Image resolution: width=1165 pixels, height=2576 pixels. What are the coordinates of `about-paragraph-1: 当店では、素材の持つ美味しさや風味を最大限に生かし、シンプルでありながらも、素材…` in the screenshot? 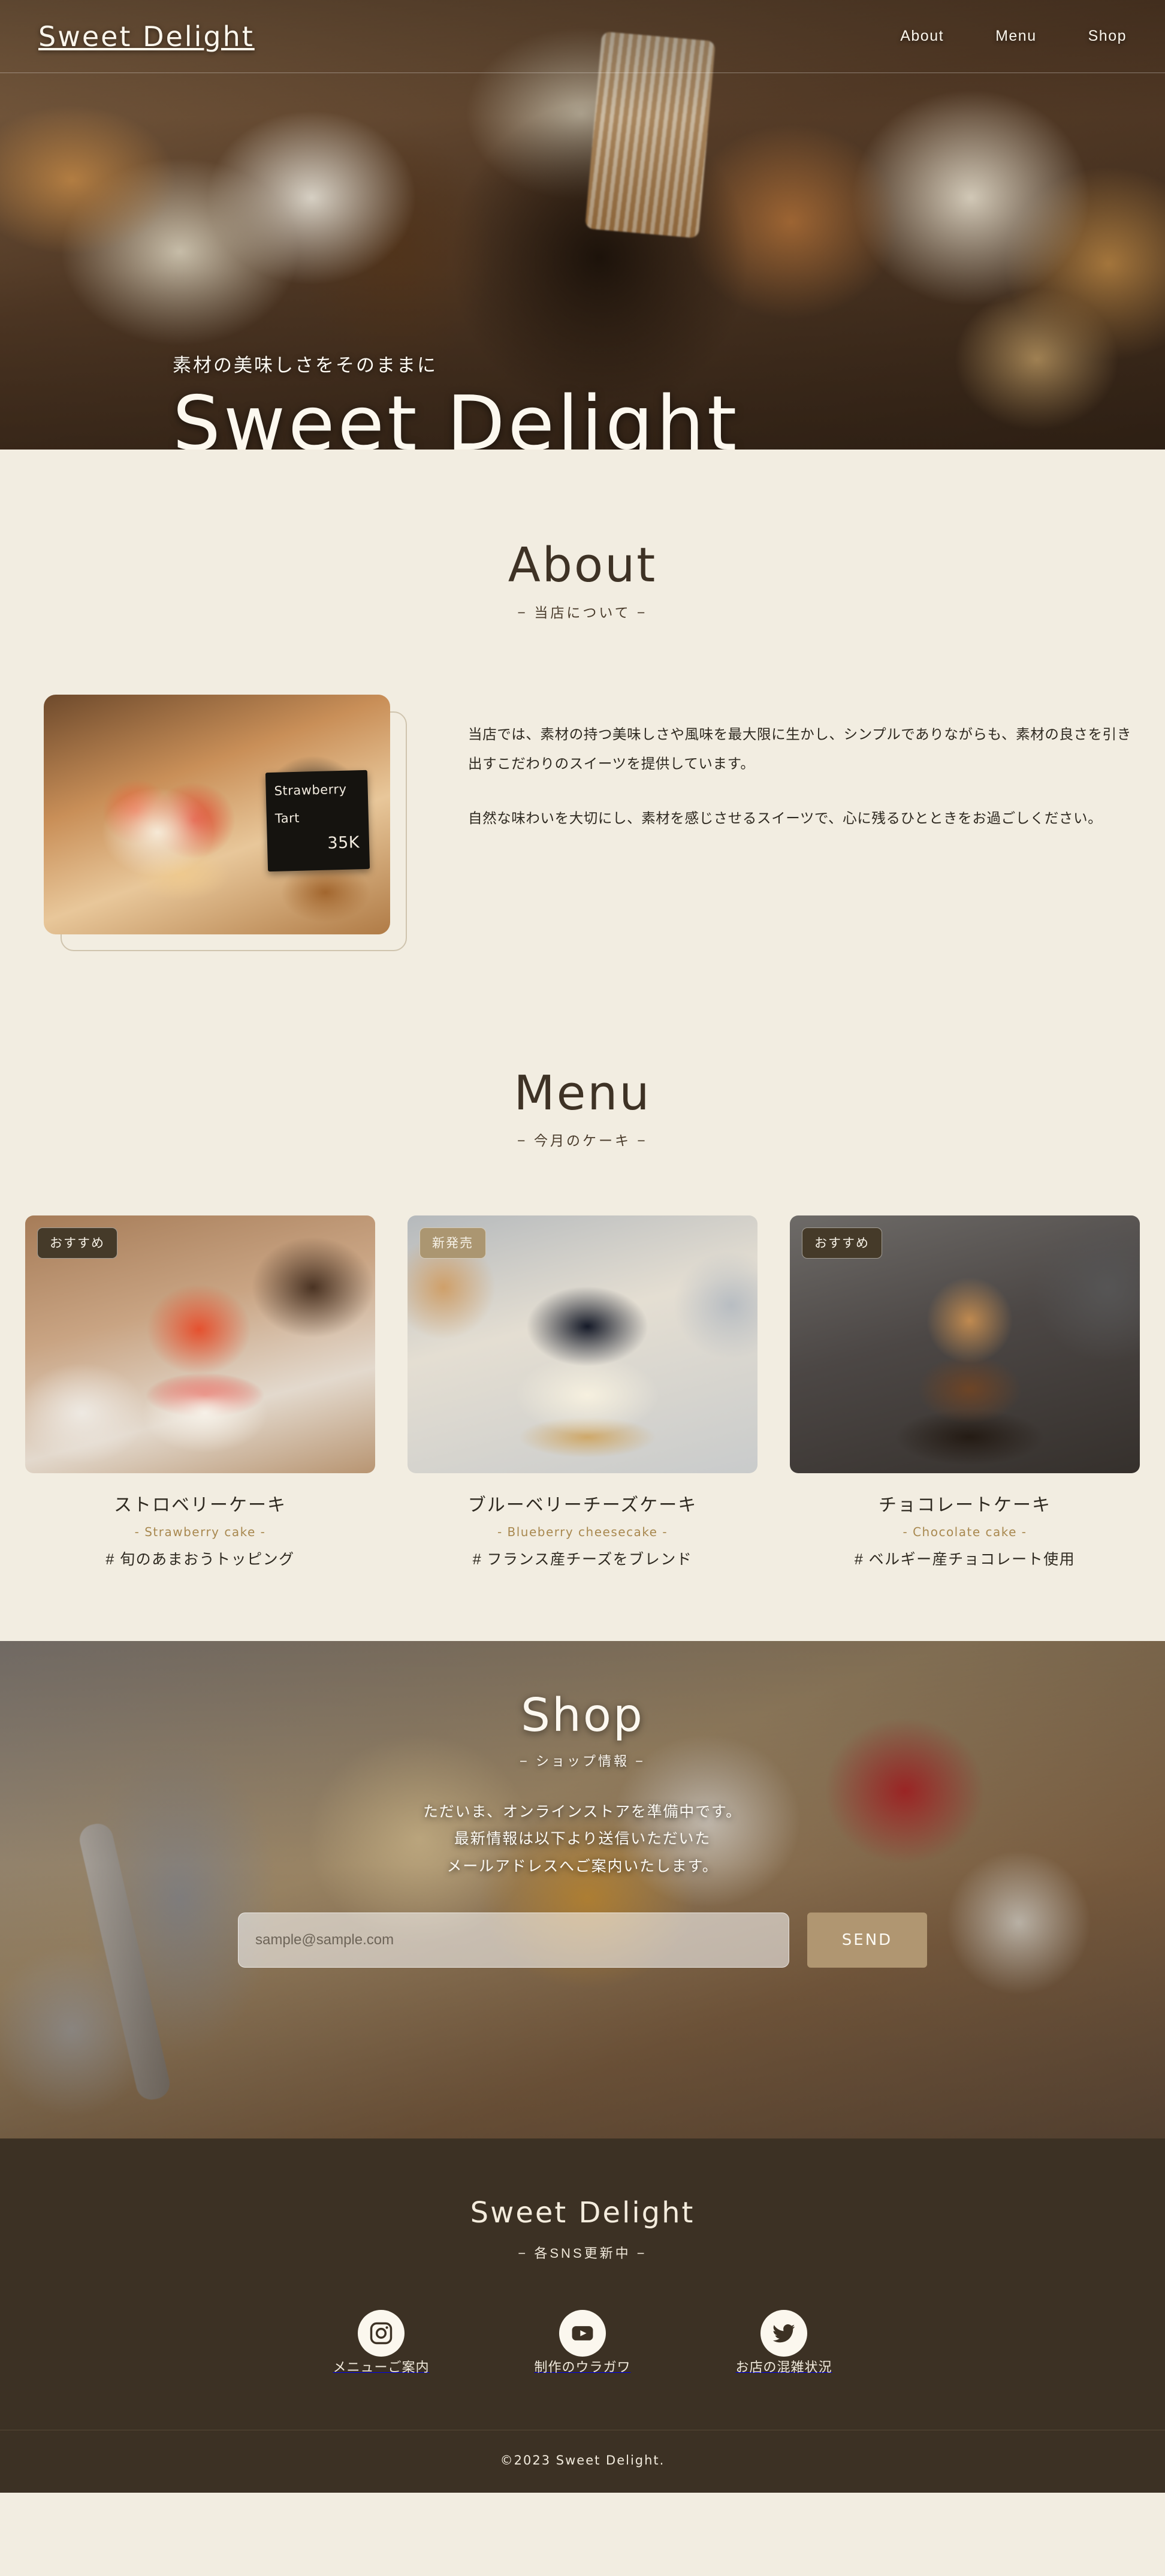 It's located at (799, 748).